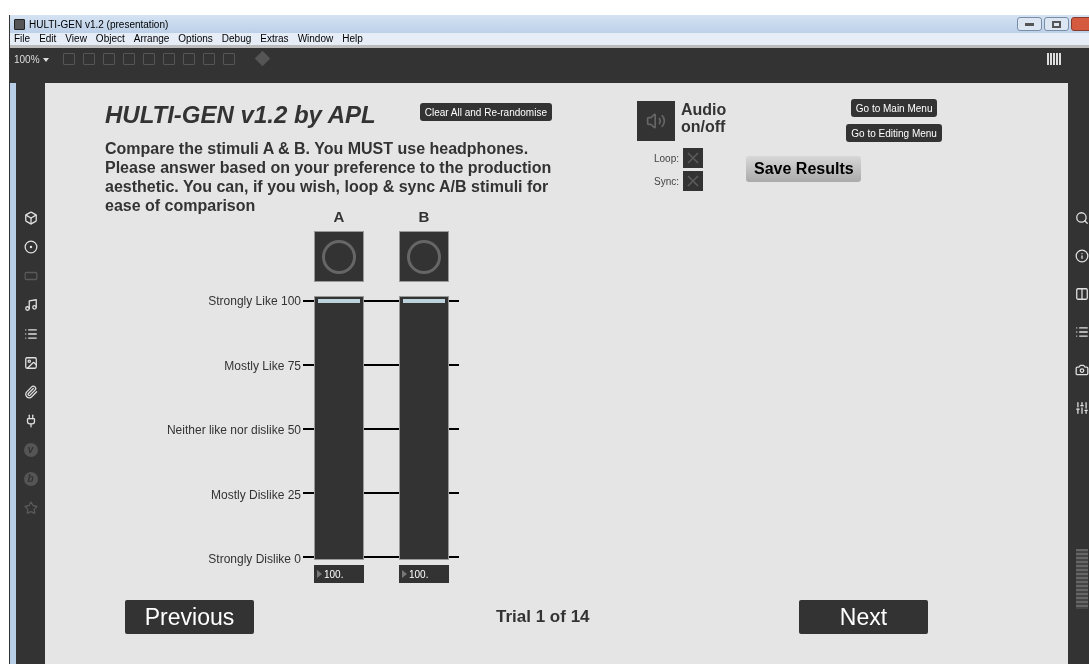 Image resolution: width=1089 pixels, height=664 pixels. What do you see at coordinates (1080, 24) in the screenshot?
I see `close-button` at bounding box center [1080, 24].